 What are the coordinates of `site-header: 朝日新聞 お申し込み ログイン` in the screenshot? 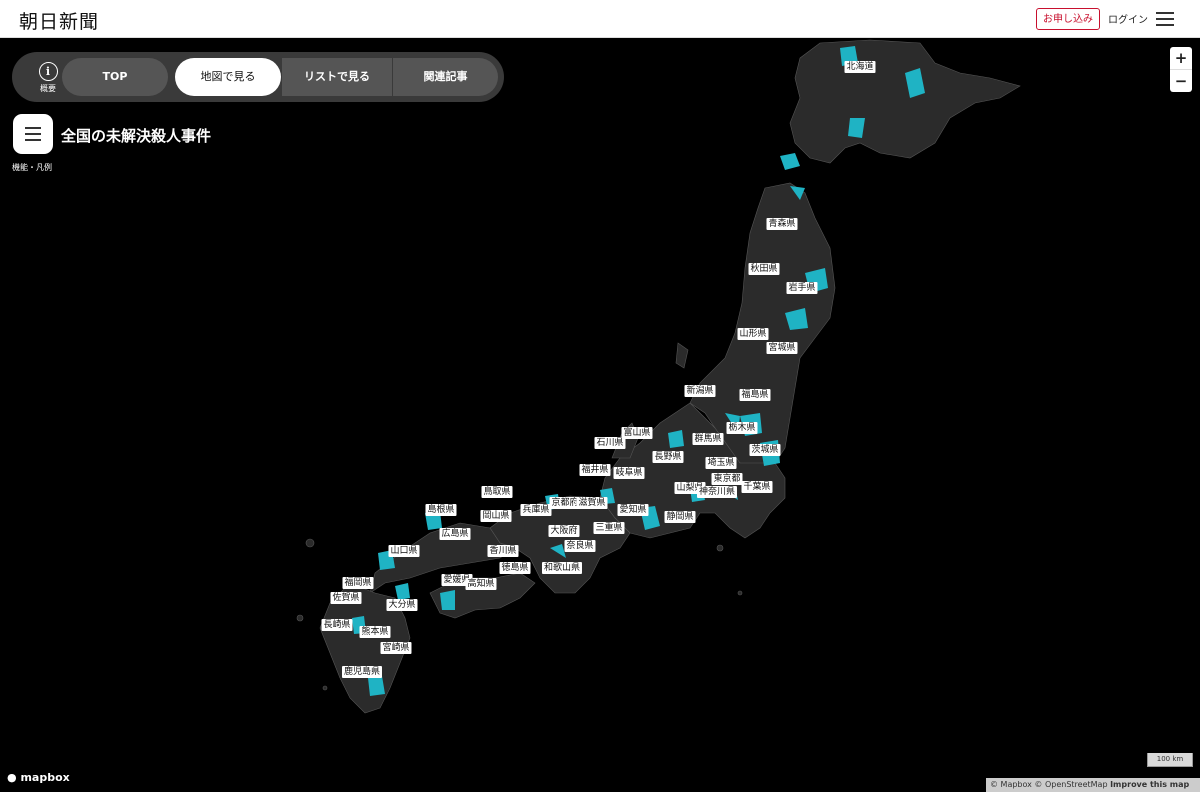 It's located at (600, 19).